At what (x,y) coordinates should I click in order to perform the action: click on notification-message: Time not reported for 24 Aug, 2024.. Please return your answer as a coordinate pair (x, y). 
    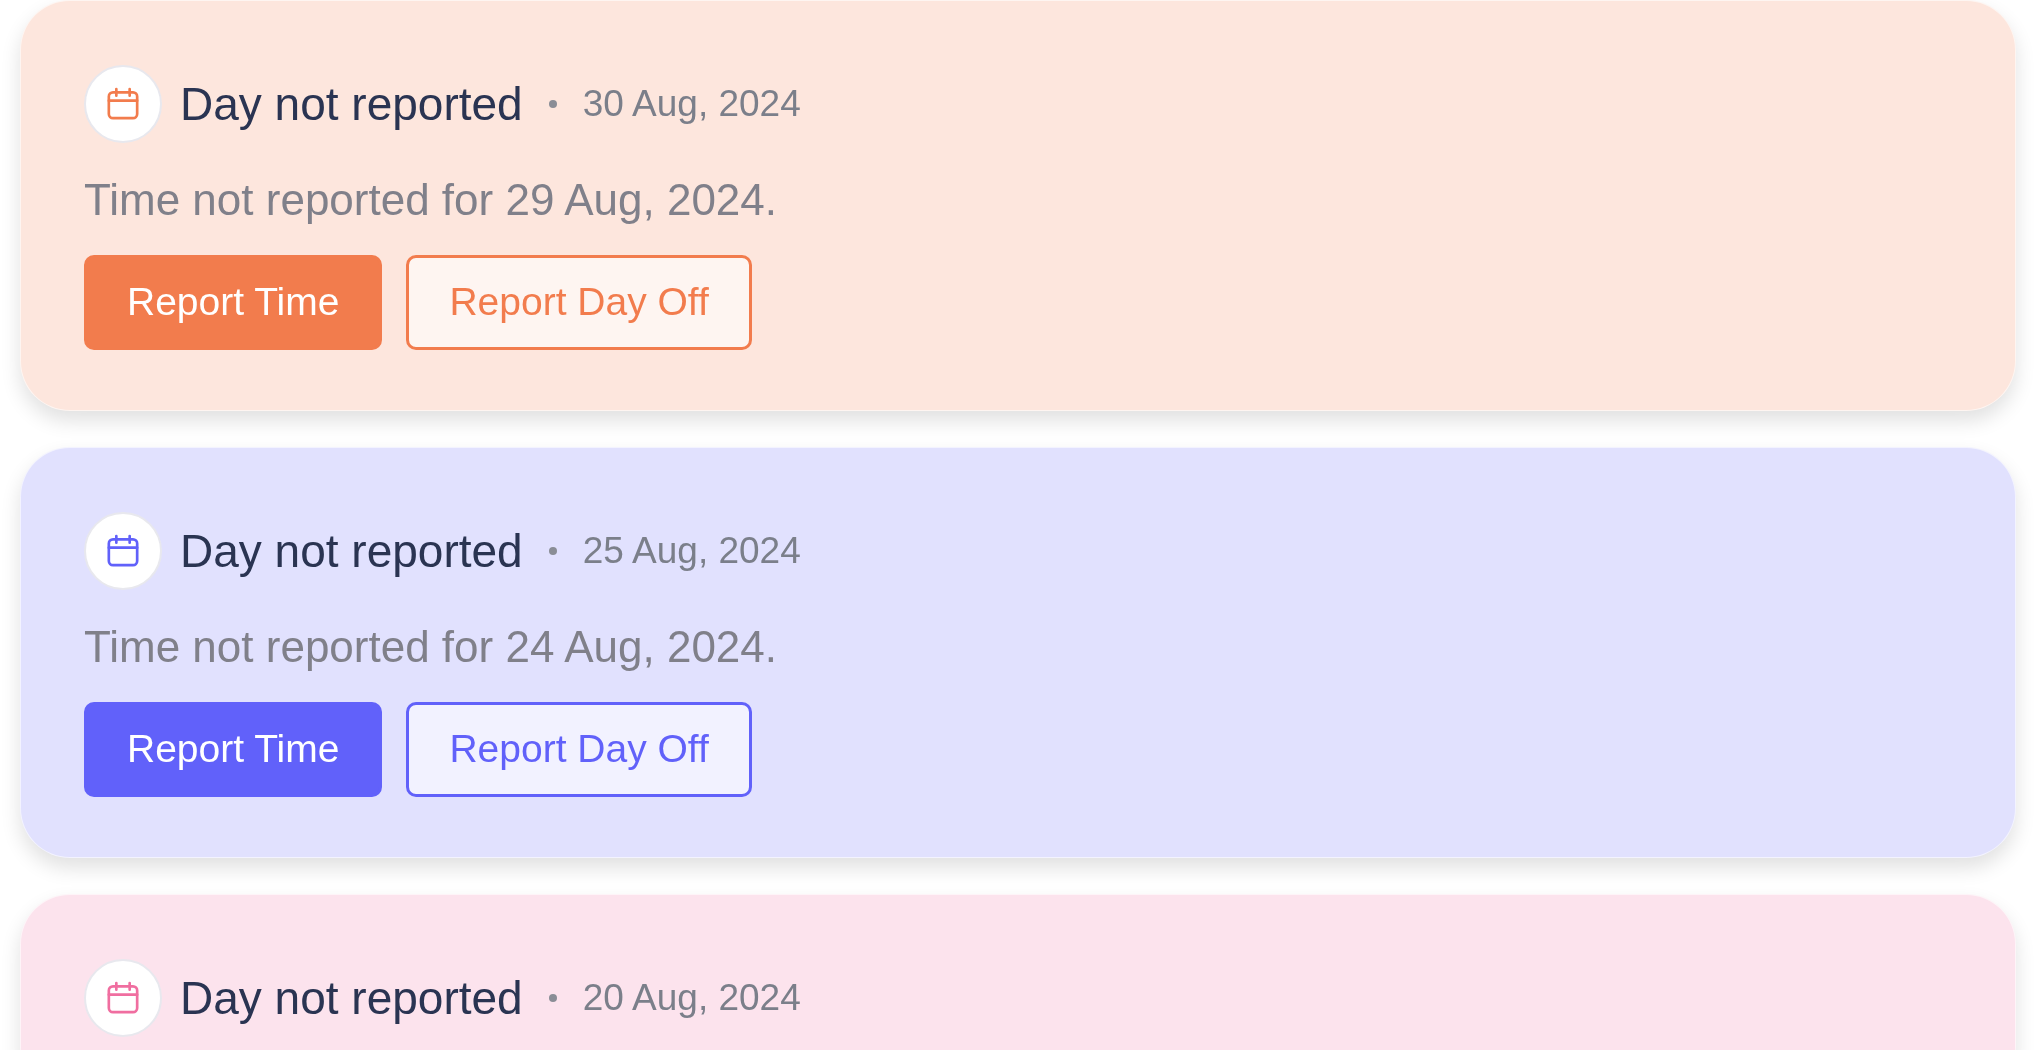
    Looking at the image, I should click on (431, 647).